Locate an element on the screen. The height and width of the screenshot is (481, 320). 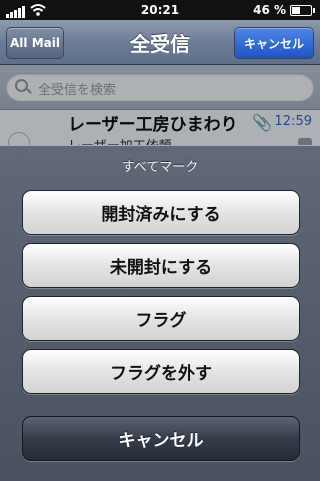
unflag-button: フラグを外す is located at coordinates (161, 371).